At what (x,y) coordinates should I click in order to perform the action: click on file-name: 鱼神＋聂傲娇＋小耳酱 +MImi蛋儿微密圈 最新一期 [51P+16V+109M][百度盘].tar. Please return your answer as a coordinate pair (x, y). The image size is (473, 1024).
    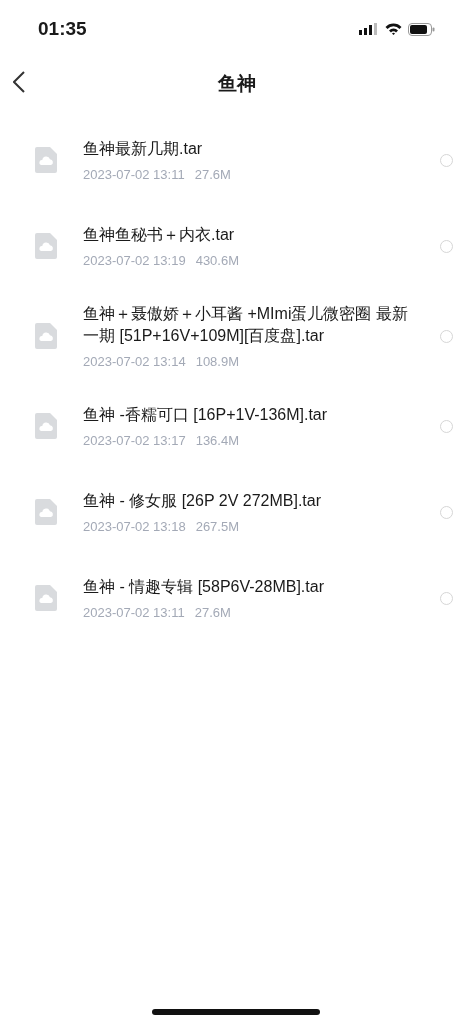
    Looking at the image, I should click on (246, 325).